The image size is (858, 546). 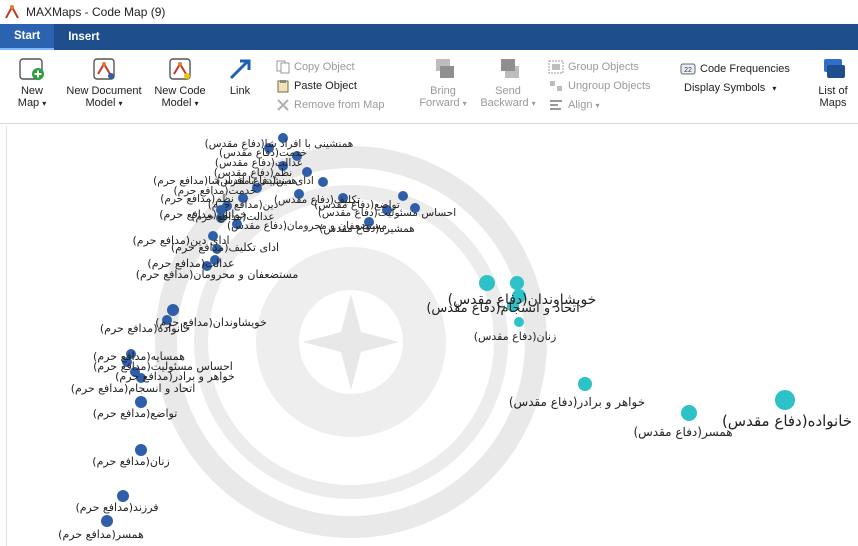 What do you see at coordinates (283, 86) in the screenshot?
I see `paste-icon` at bounding box center [283, 86].